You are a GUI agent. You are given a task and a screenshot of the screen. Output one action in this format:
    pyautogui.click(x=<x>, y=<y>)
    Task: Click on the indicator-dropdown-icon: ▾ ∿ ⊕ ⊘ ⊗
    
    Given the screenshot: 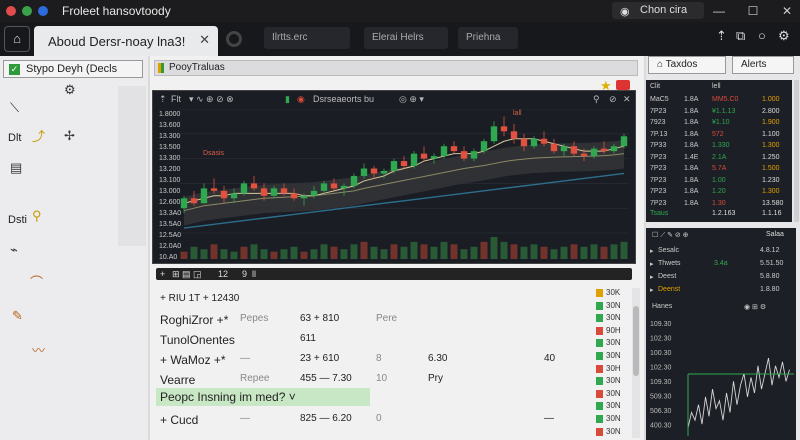 What is the action you would take?
    pyautogui.click(x=211, y=99)
    